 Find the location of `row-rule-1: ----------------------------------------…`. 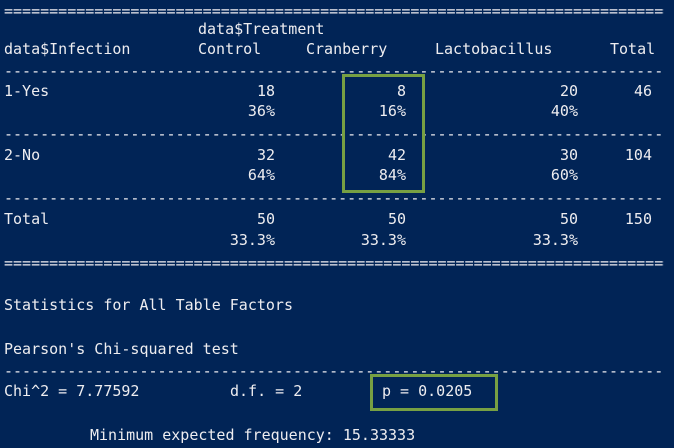

row-rule-1: ----------------------------------------… is located at coordinates (334, 134).